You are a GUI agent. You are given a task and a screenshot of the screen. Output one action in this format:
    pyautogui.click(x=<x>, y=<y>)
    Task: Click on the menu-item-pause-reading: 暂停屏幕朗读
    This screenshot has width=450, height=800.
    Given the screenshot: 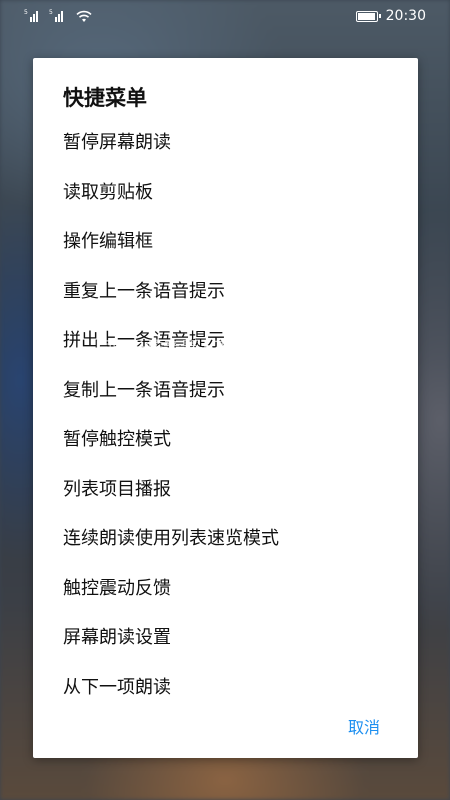 What is the action you would take?
    pyautogui.click(x=228, y=151)
    